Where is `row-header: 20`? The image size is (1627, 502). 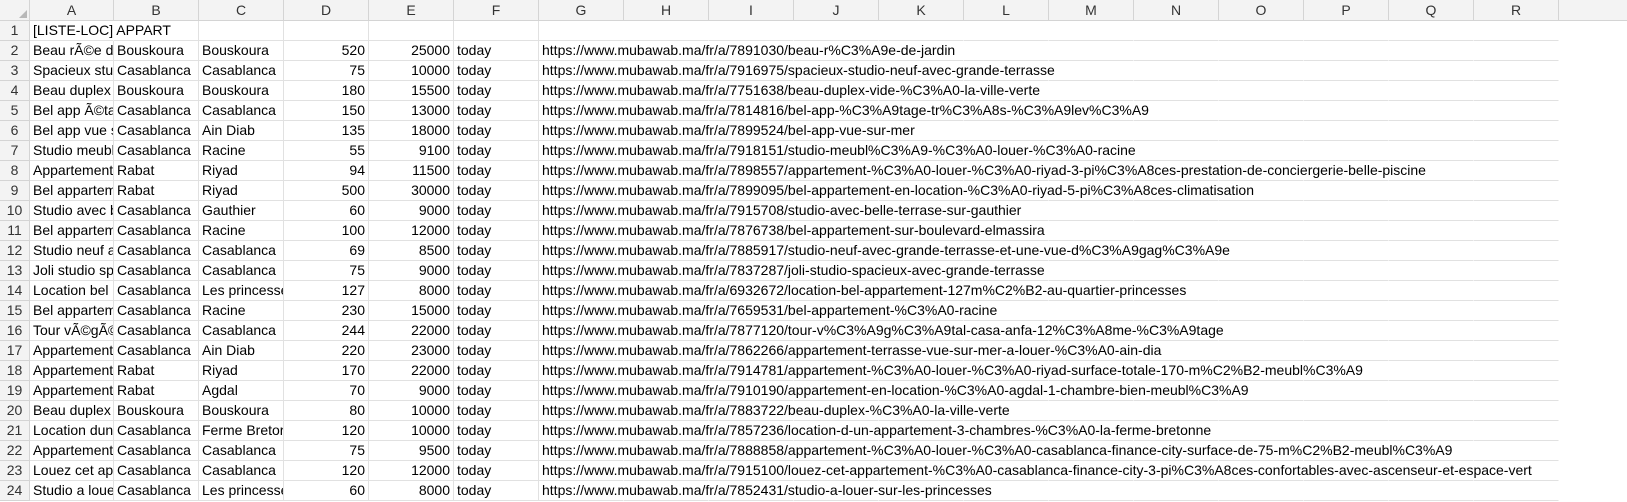
row-header: 20 is located at coordinates (15, 411).